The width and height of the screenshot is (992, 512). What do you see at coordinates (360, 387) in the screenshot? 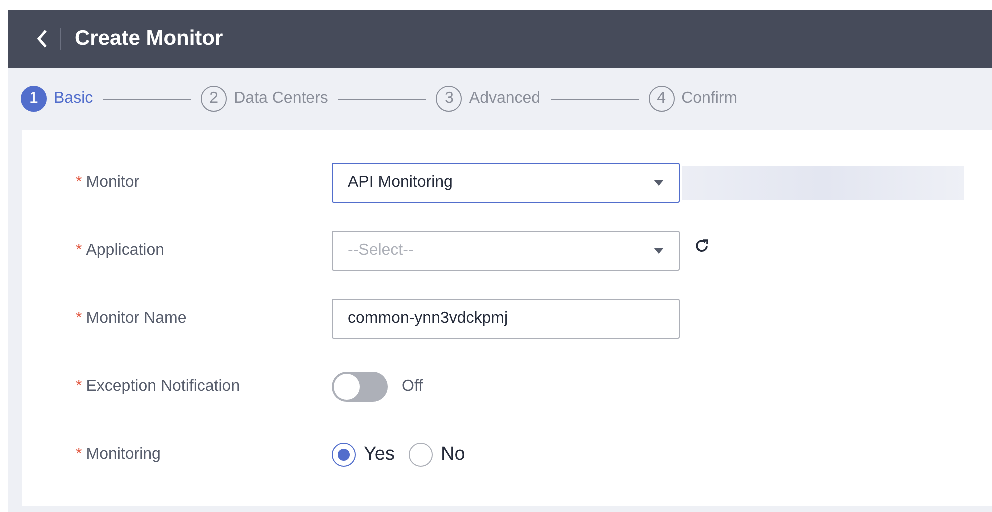
I see `toggle-switch` at bounding box center [360, 387].